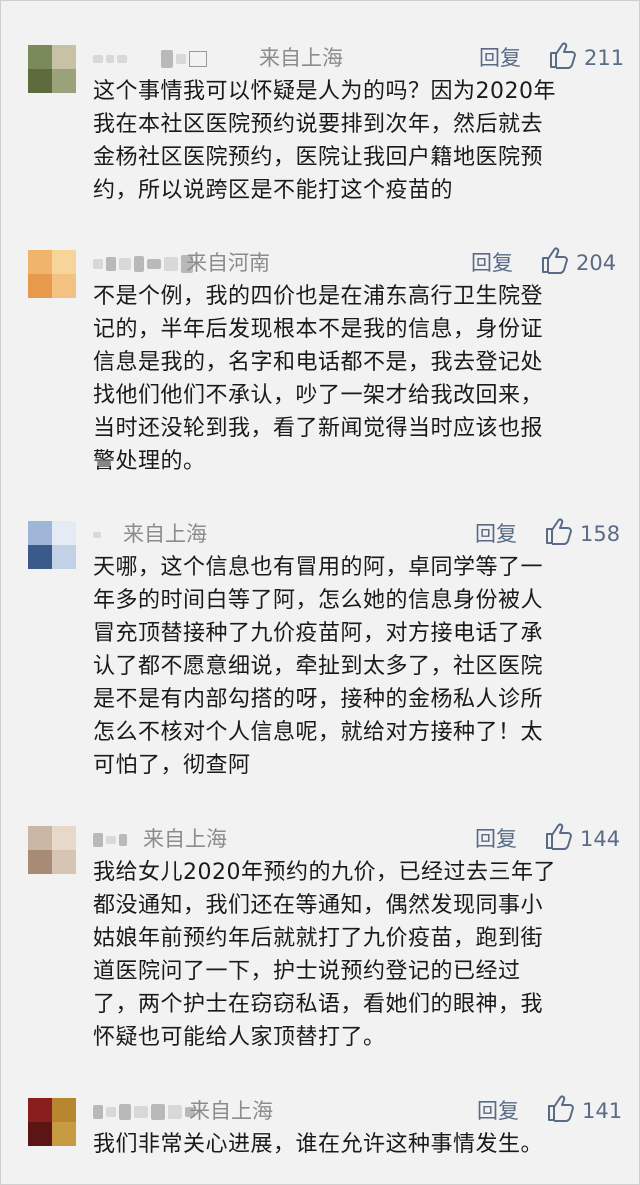 This screenshot has width=640, height=1185. Describe the element at coordinates (318, 395) in the screenshot. I see `comment-line: 找他们他们不承认，吵了一架才给我改回来，` at that location.